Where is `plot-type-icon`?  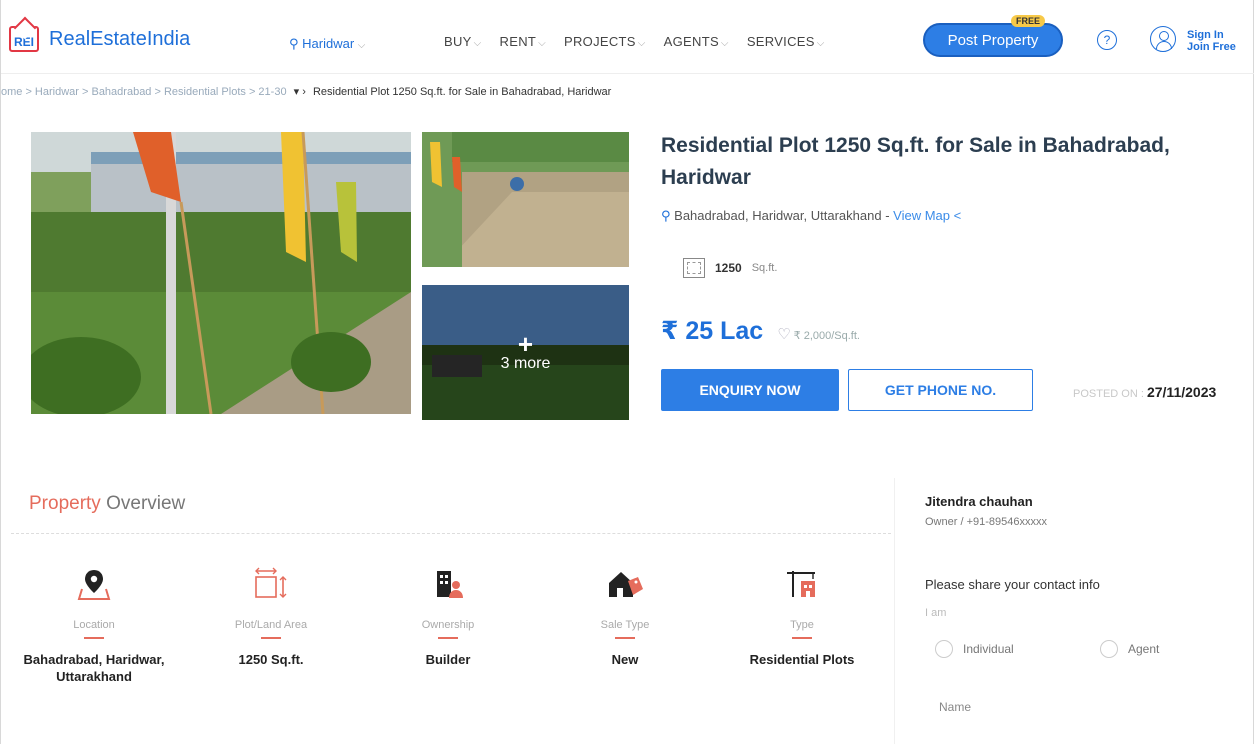
plot-type-icon is located at coordinates (802, 584).